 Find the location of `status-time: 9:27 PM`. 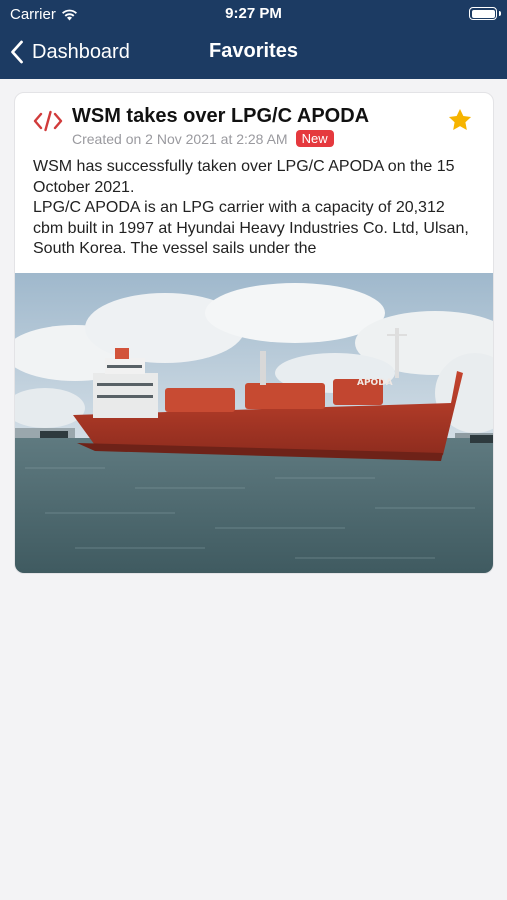

status-time: 9:27 PM is located at coordinates (253, 13).